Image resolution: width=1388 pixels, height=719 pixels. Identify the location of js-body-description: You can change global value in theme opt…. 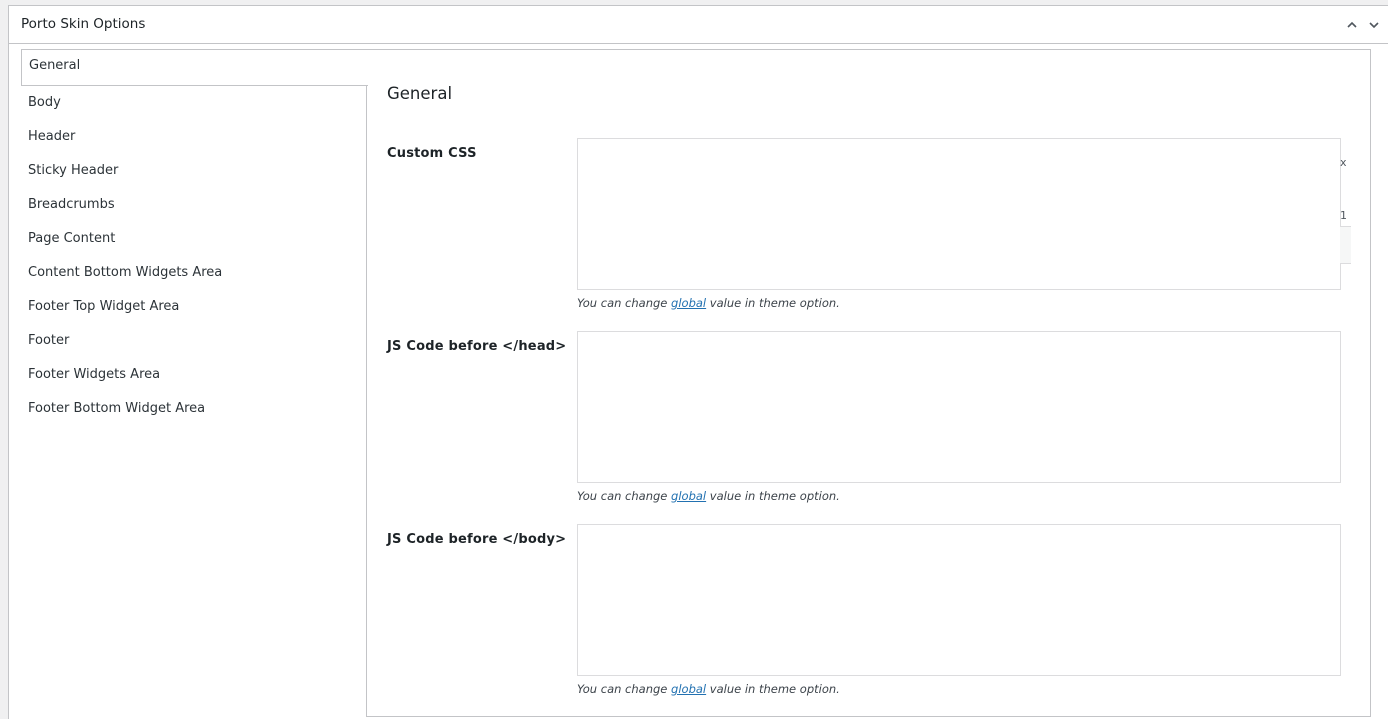
(708, 689).